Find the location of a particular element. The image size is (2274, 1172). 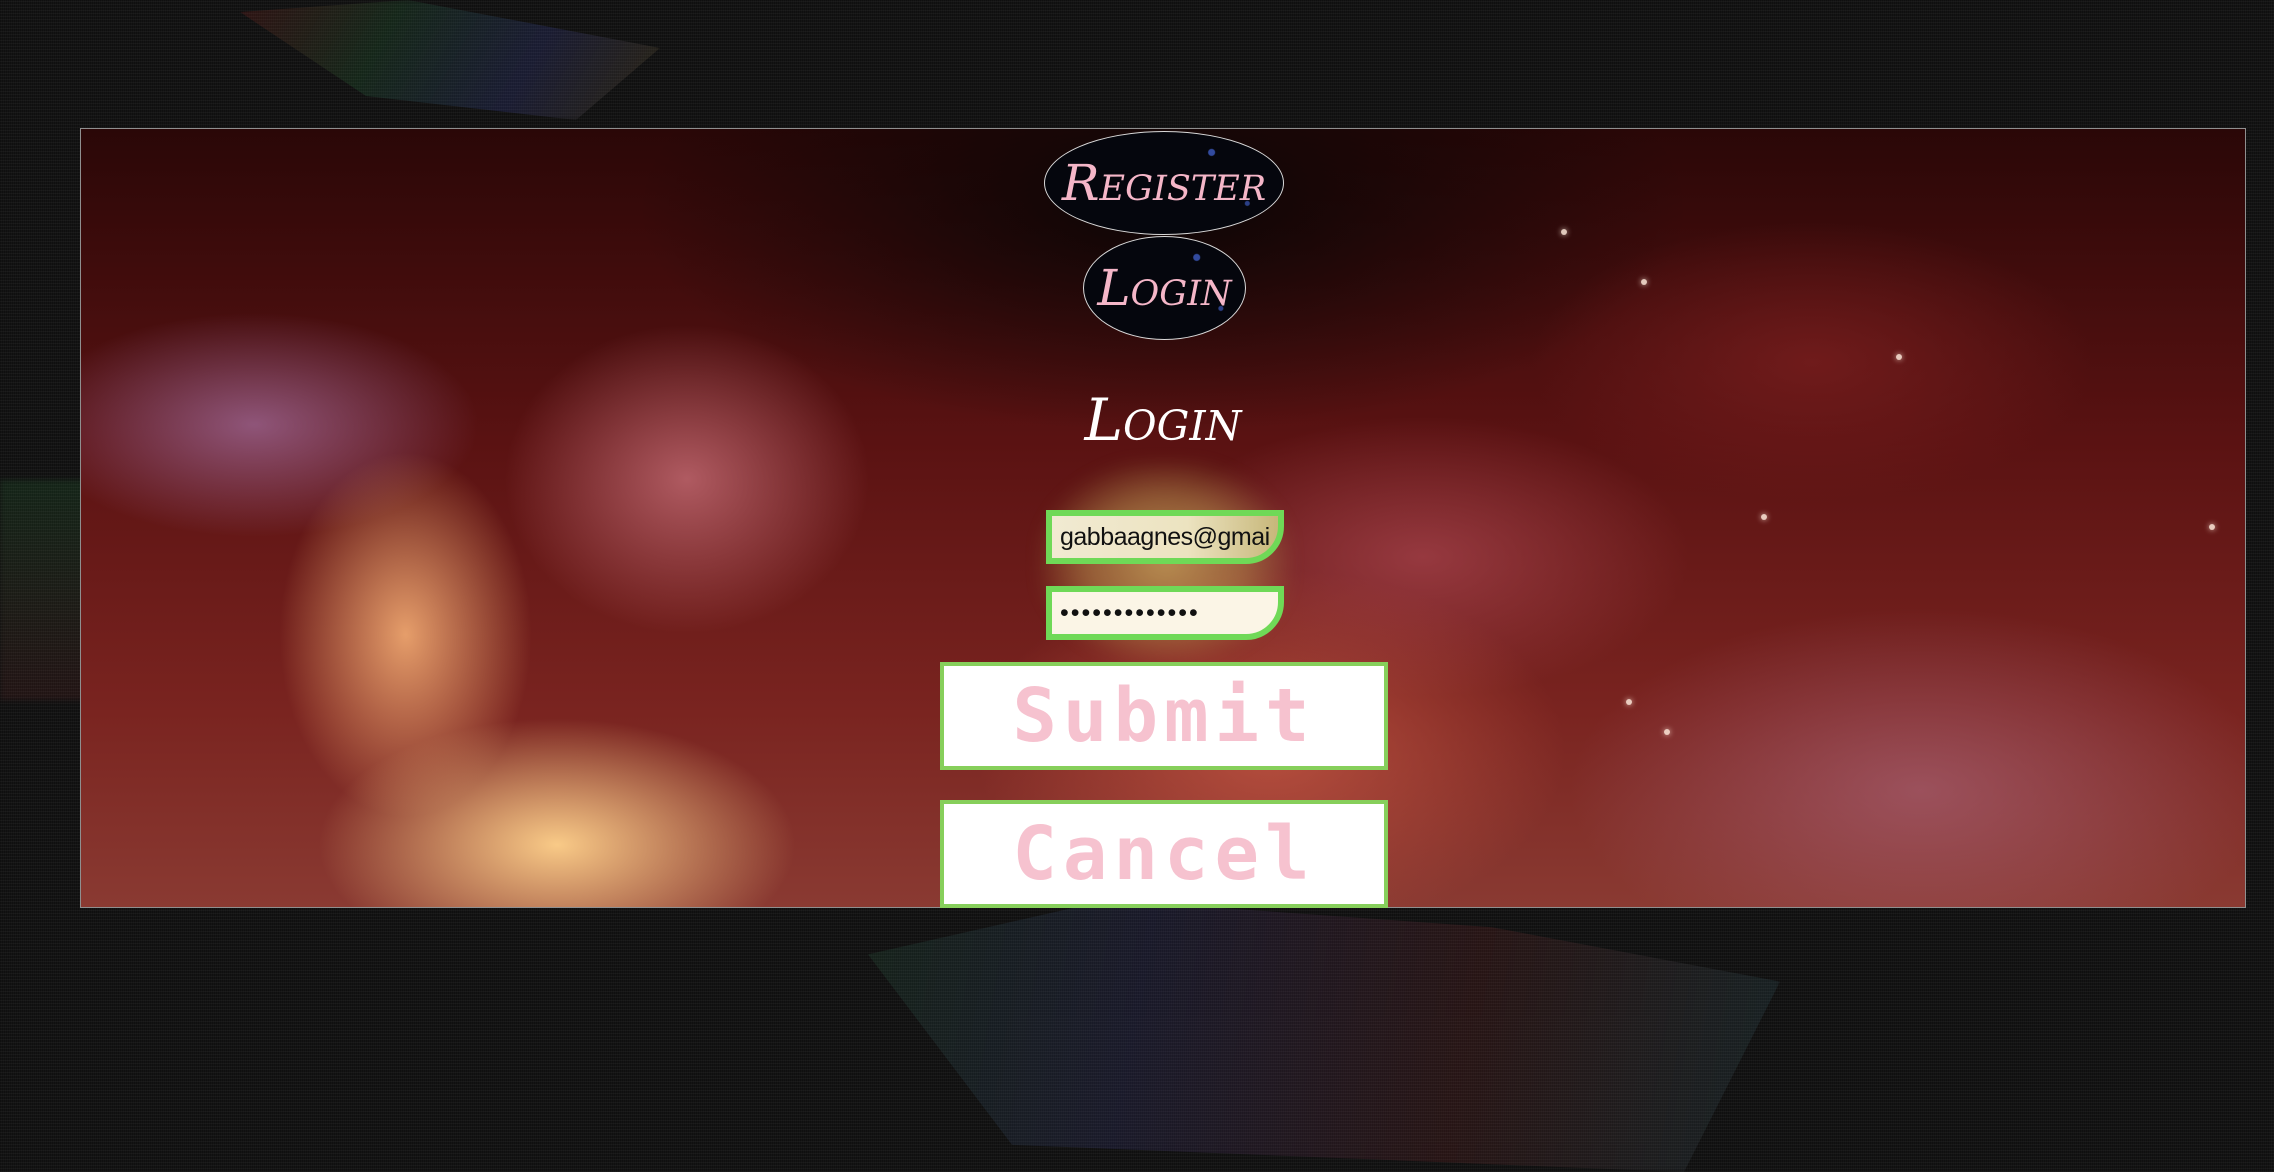

background-glitch-top is located at coordinates (450, 60).